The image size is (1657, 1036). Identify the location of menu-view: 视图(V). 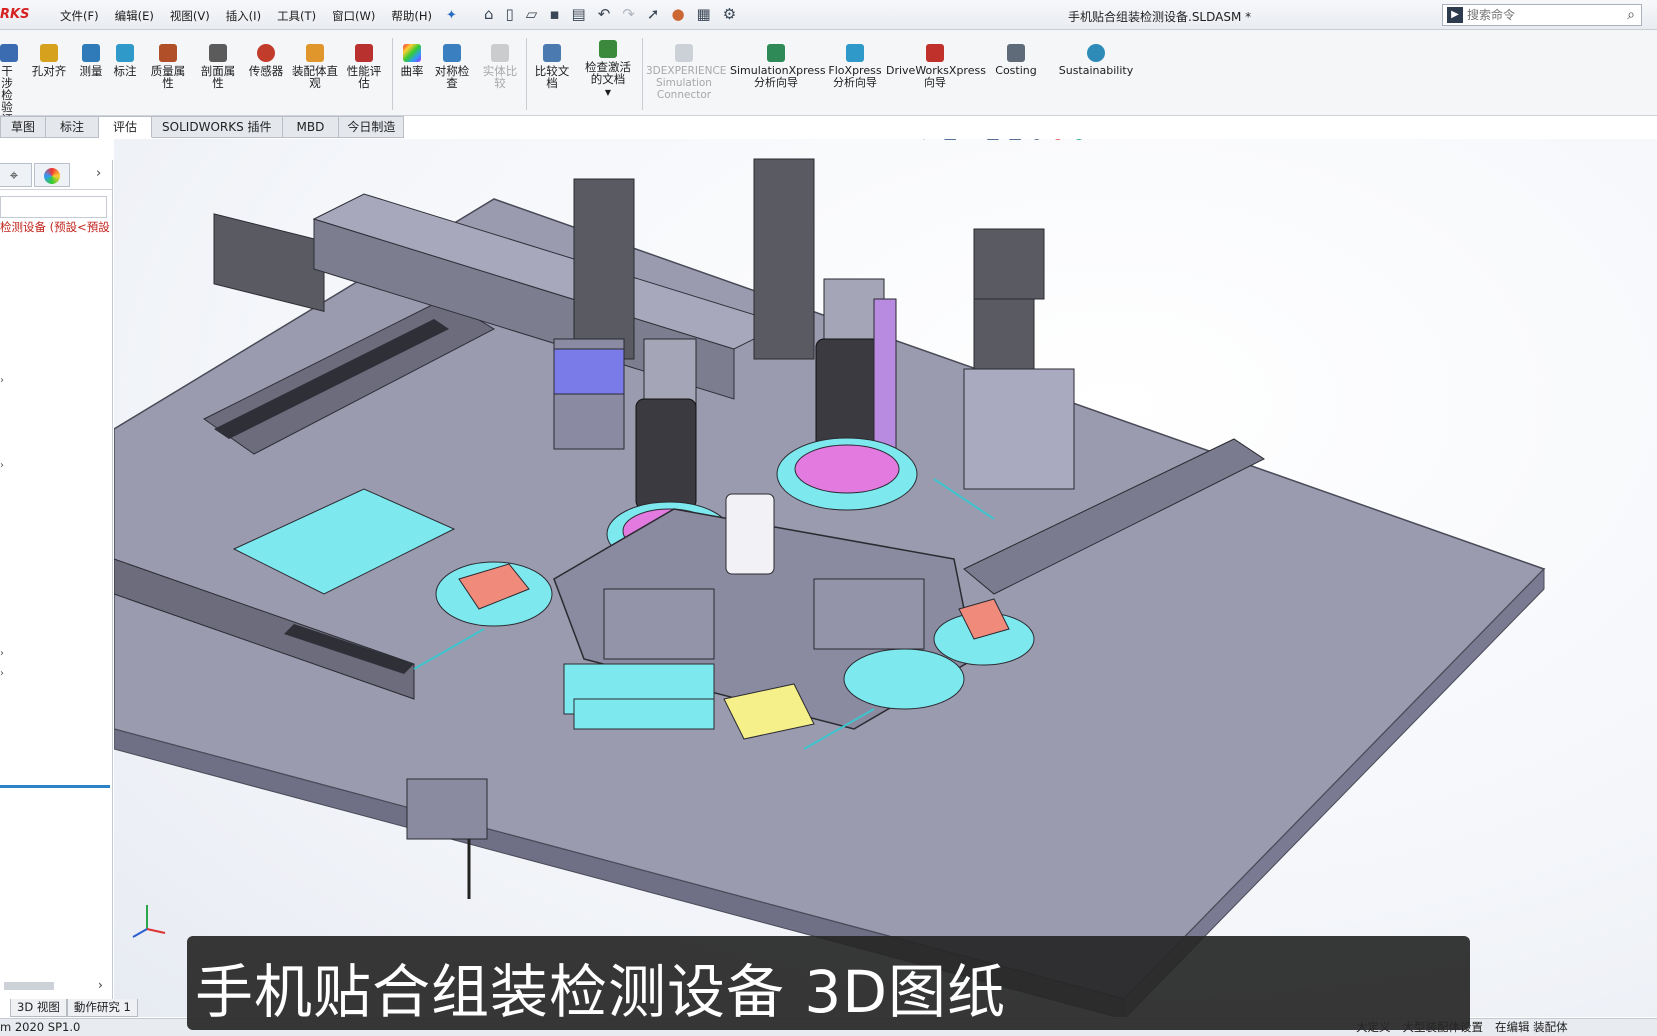
(190, 16).